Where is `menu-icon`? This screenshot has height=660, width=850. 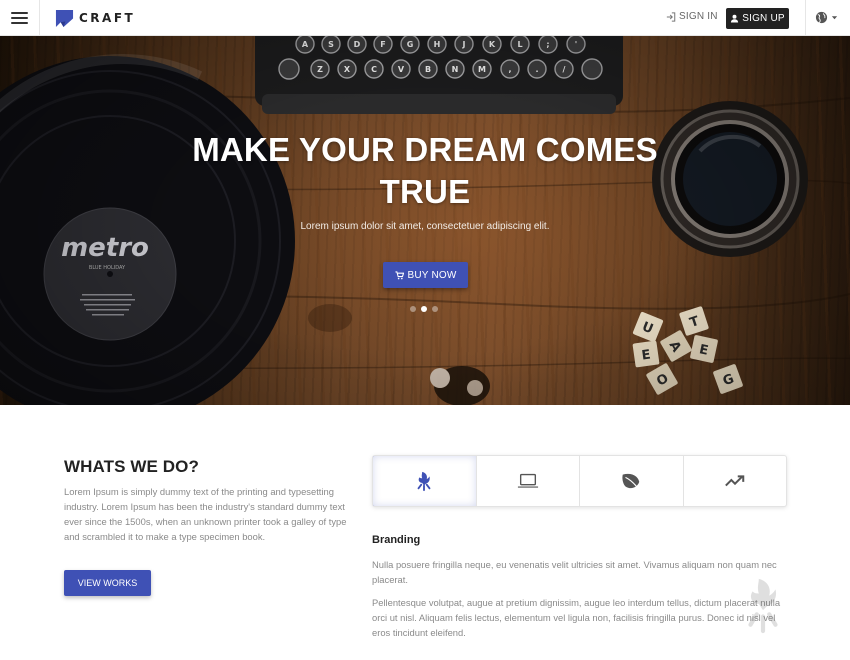
menu-icon is located at coordinates (20, 18).